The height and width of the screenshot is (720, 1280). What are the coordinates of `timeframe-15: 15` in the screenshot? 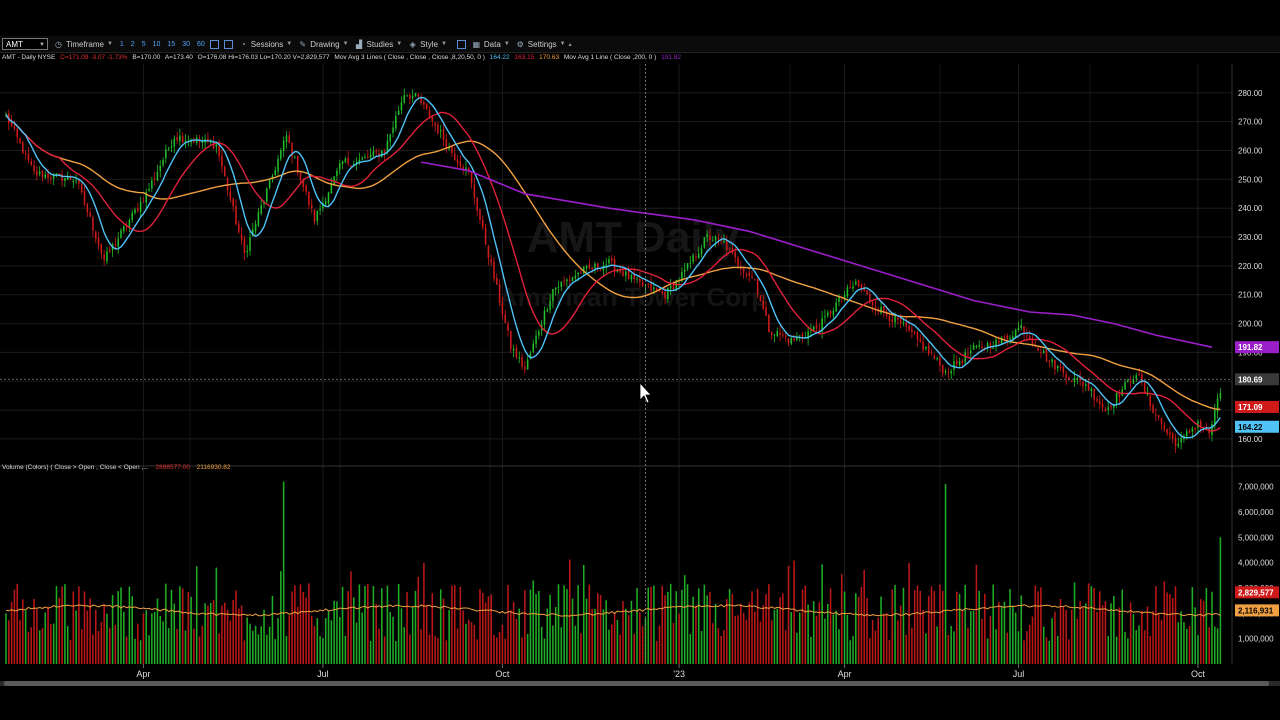 It's located at (171, 44).